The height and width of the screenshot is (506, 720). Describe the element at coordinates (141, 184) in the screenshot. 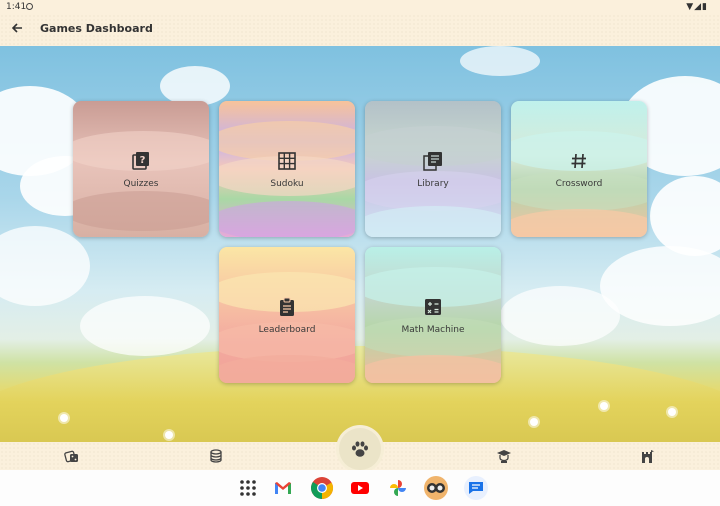

I see `tile-label: Quizzes` at that location.